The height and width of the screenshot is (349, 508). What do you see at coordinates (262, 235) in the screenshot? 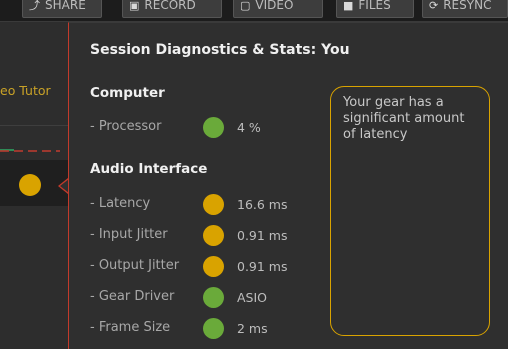
I see `input-jitter-value: 0.91 ms` at bounding box center [262, 235].